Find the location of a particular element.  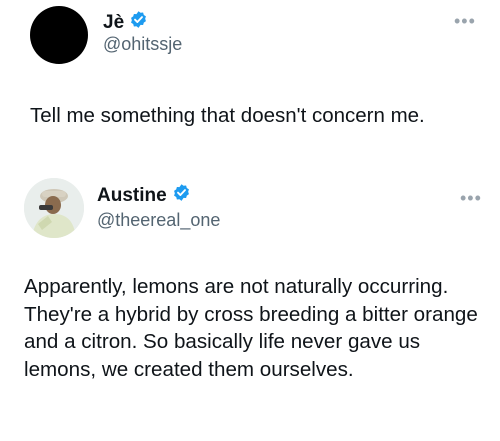

display-name: Austine is located at coordinates (132, 196).